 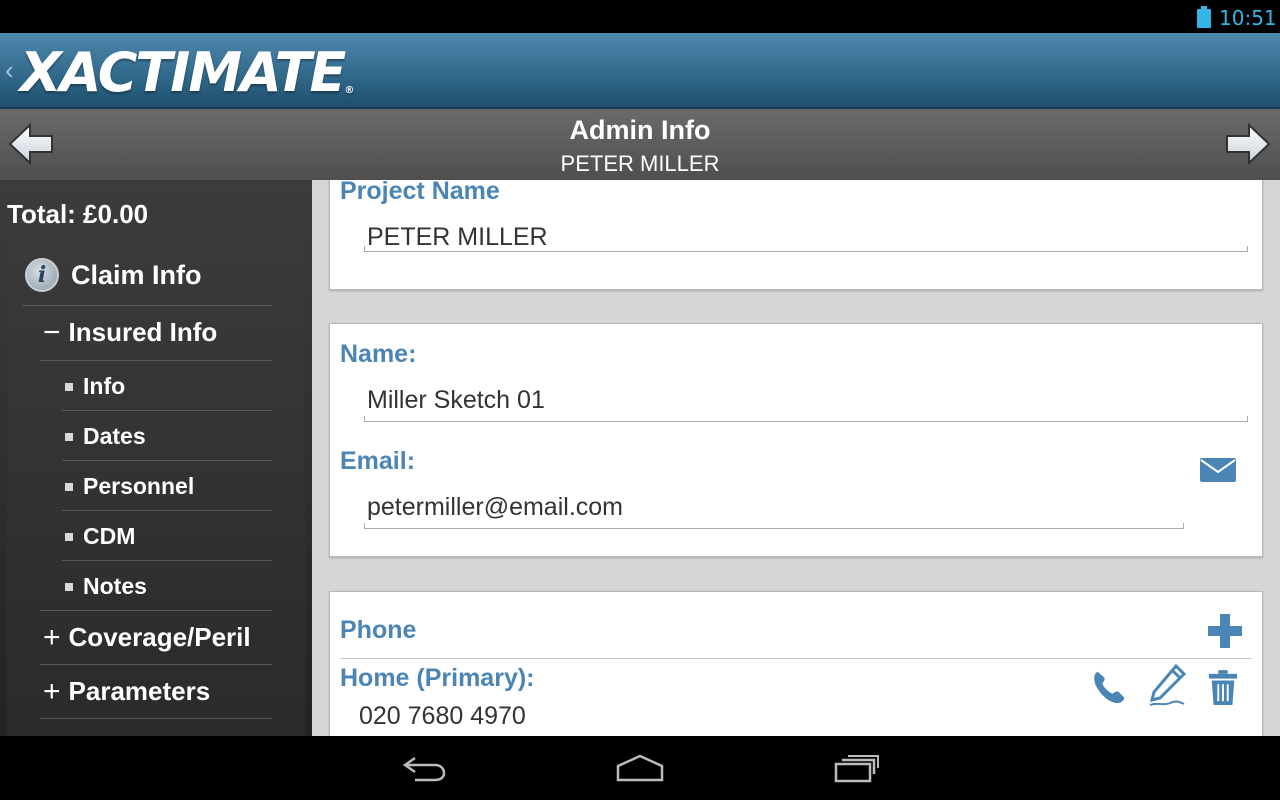 I want to click on sidebar-item-claim-info: i Claim Info, so click(x=113, y=275).